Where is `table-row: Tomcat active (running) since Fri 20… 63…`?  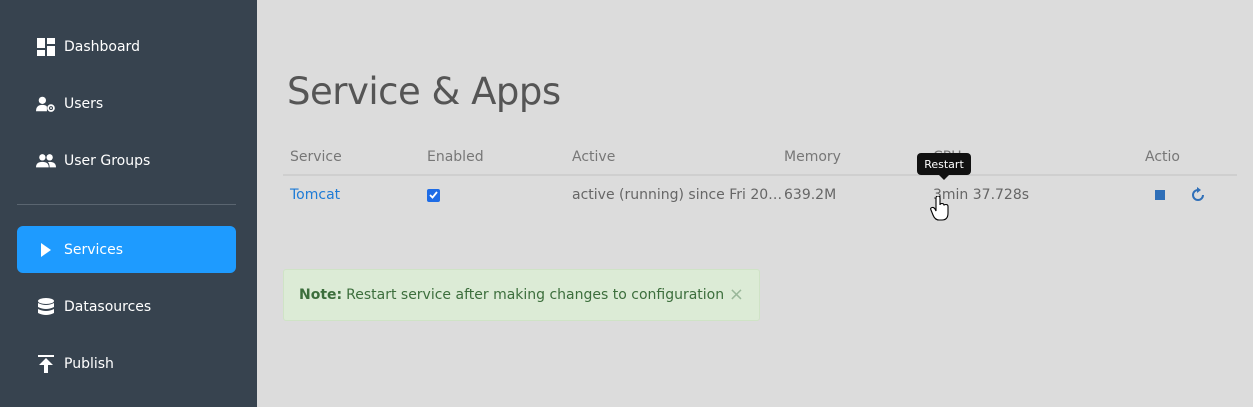 table-row: Tomcat active (running) since Fri 20… 63… is located at coordinates (760, 195).